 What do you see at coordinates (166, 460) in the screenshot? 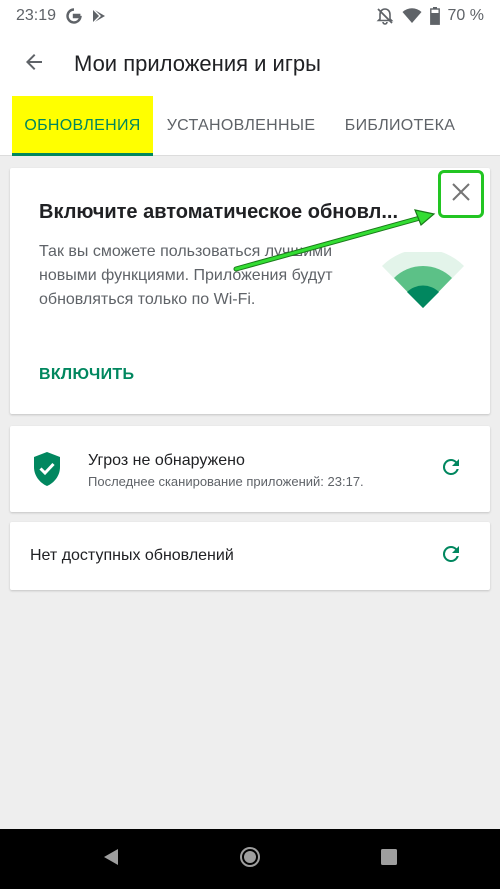
I see `protect-status-title: Угроз не обнаружено` at bounding box center [166, 460].